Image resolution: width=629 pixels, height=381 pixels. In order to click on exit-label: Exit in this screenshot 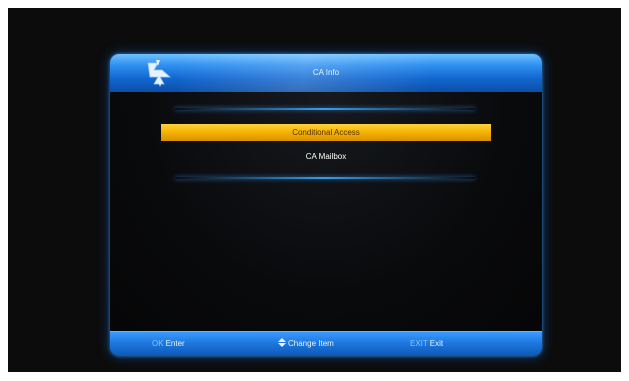, I will do `click(436, 343)`.